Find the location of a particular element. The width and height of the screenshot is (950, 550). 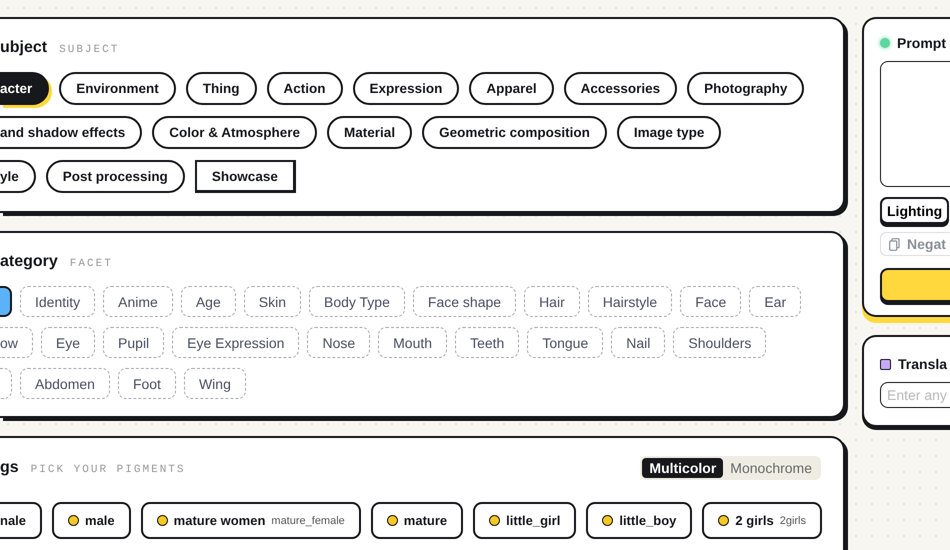

facet-chip: Nail is located at coordinates (638, 342).